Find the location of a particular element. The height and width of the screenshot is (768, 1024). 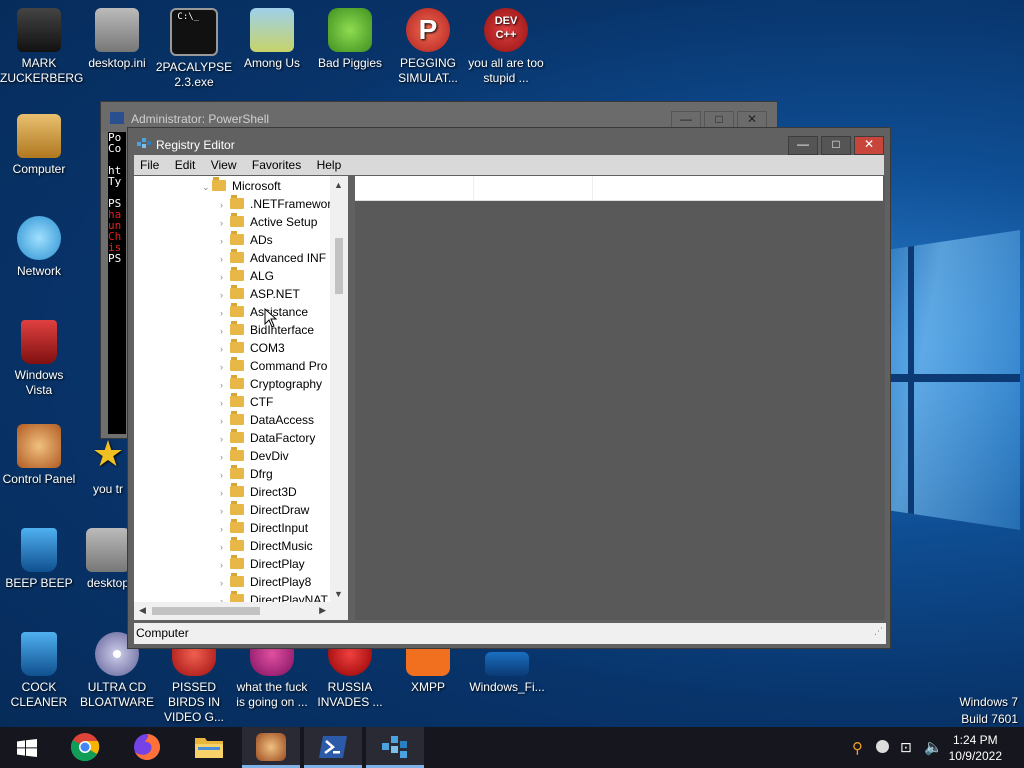

tree-item: › DirectPlay8 is located at coordinates (265, 582).